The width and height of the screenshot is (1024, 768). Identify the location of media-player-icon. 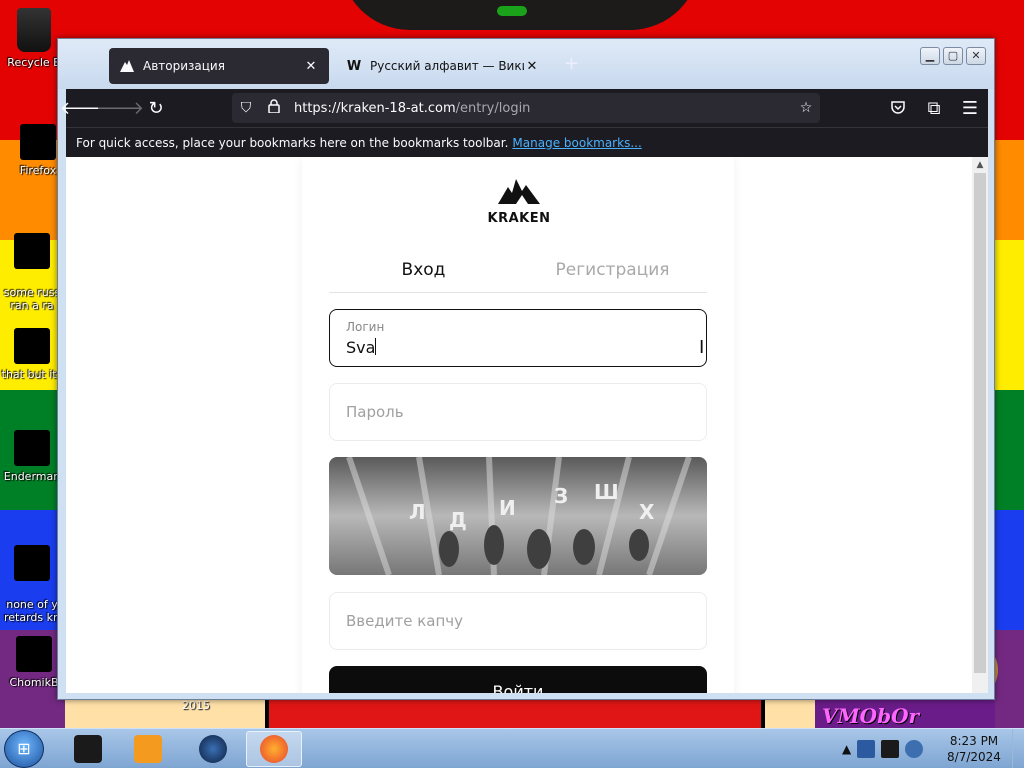
(148, 749).